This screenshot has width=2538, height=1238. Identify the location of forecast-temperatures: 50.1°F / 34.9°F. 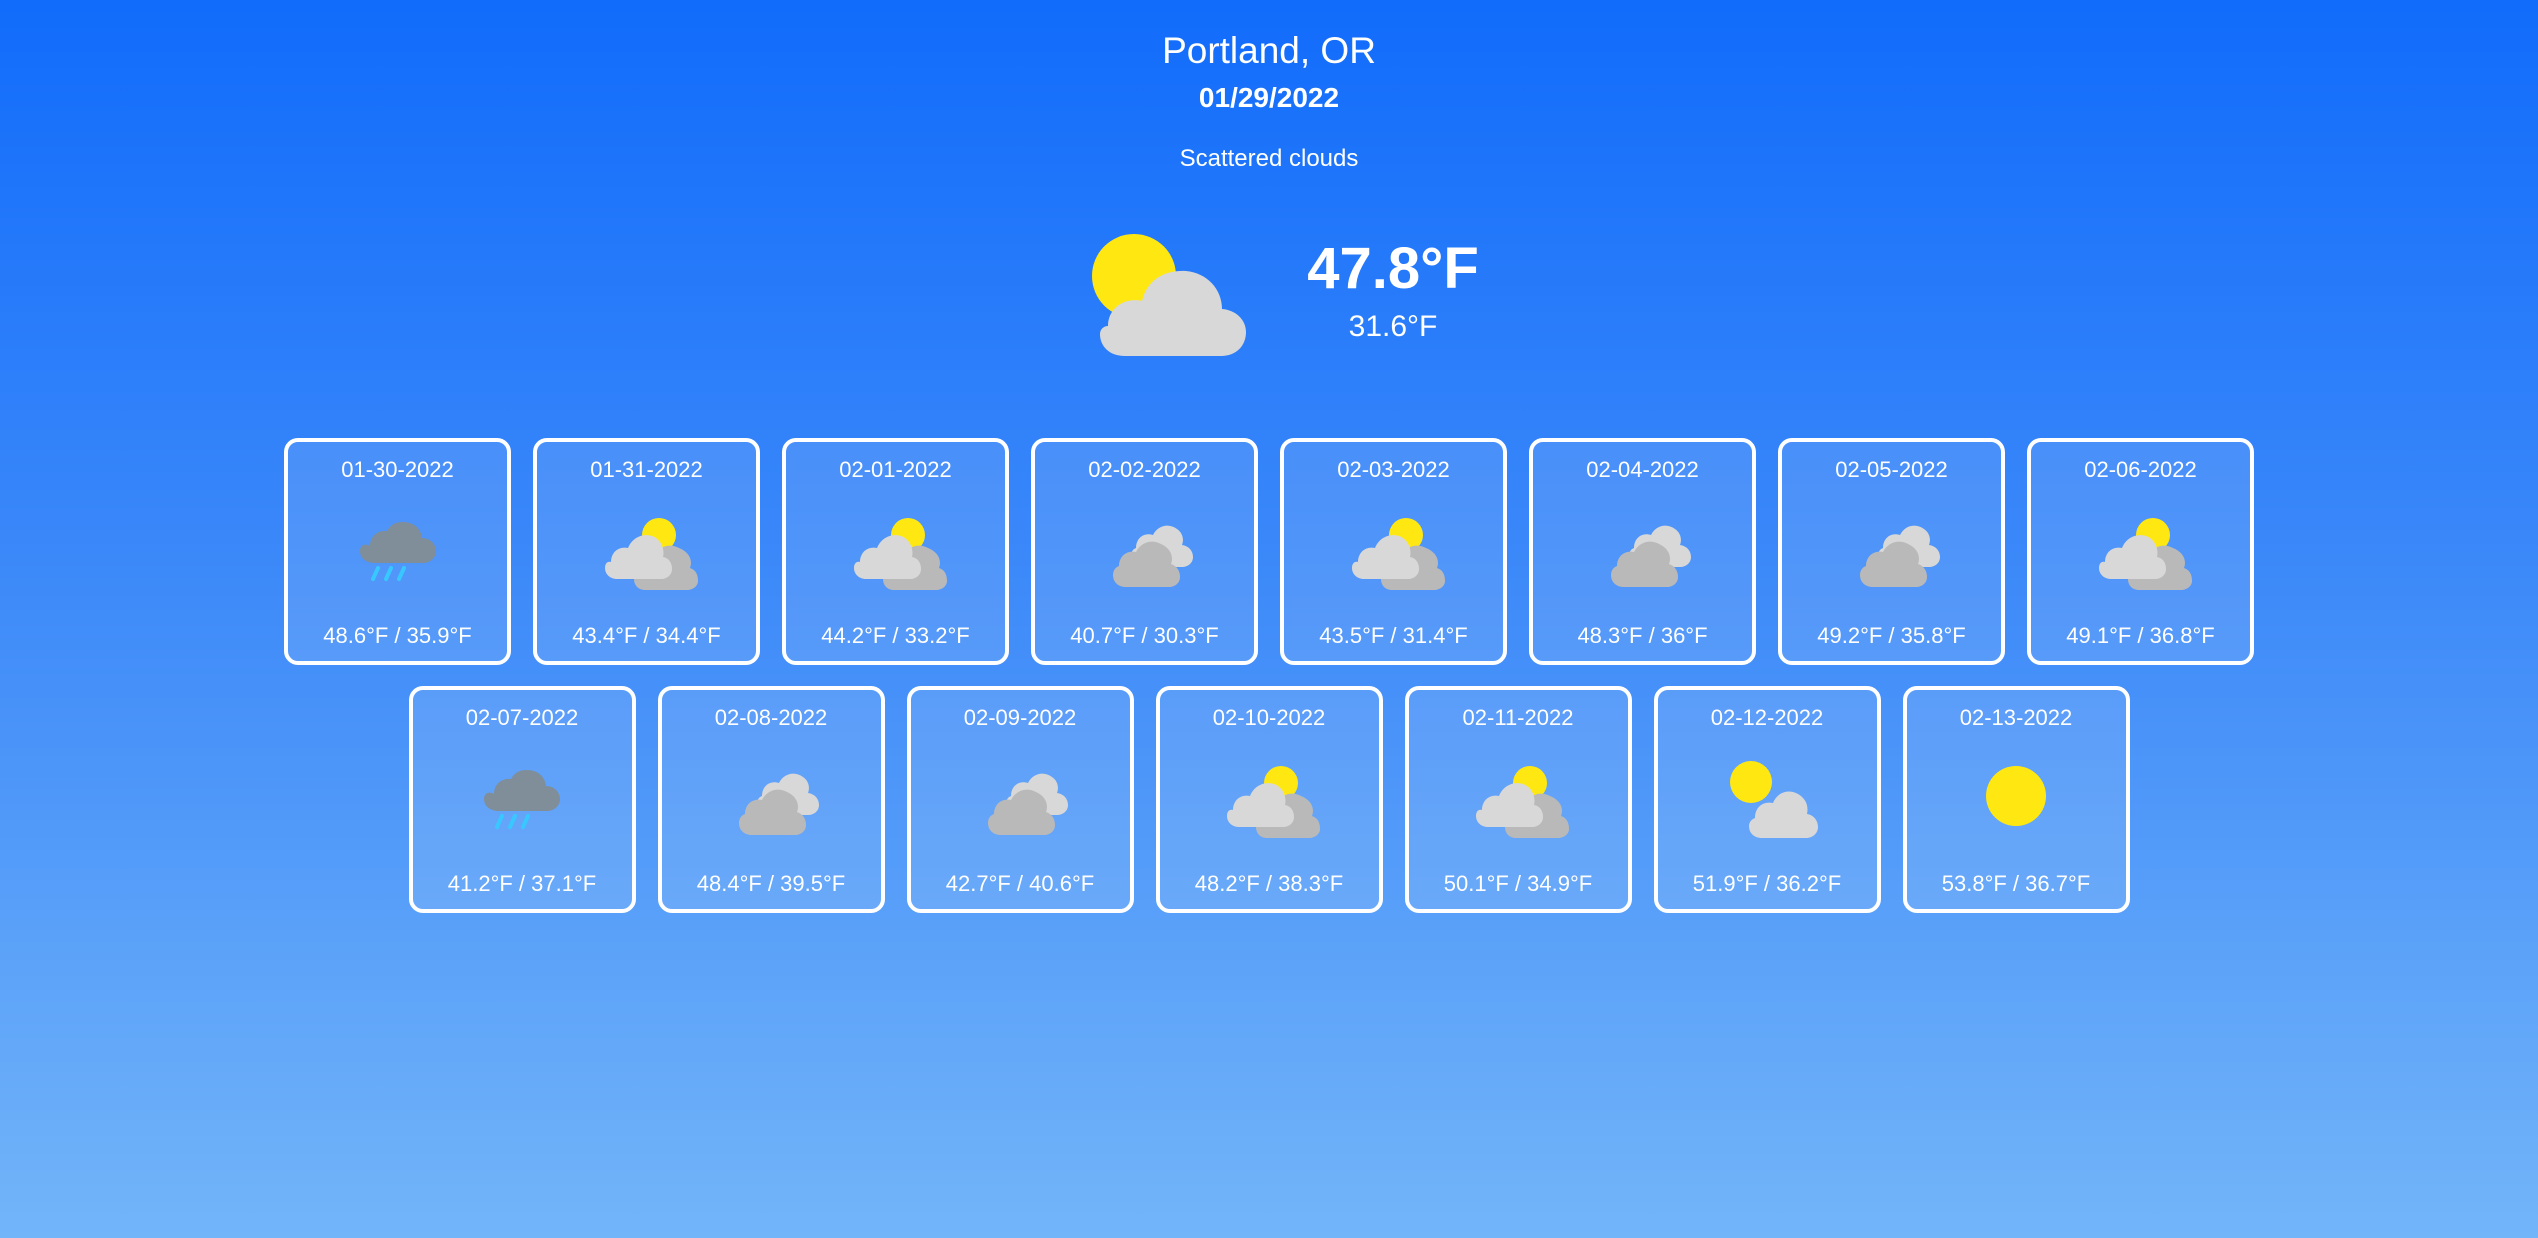
(1518, 883).